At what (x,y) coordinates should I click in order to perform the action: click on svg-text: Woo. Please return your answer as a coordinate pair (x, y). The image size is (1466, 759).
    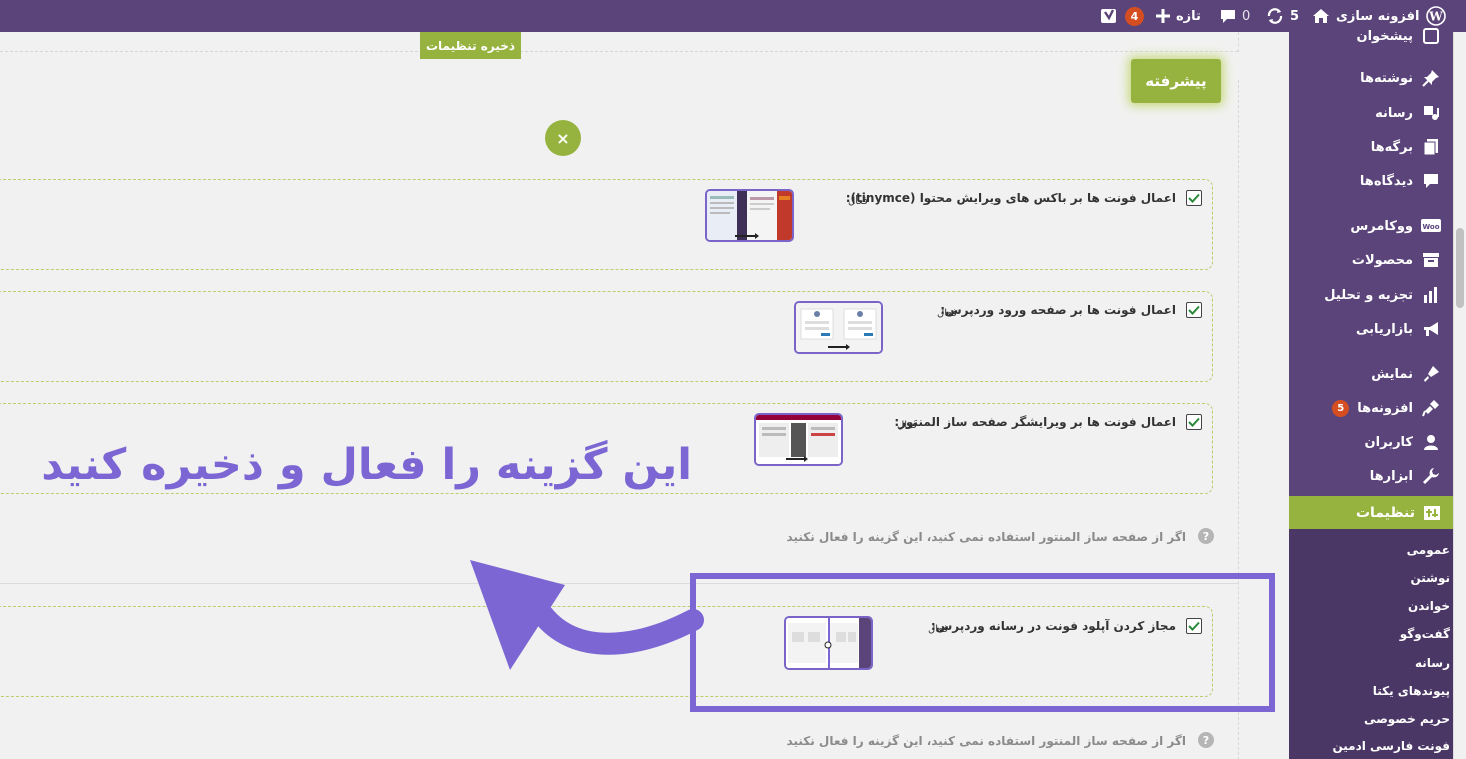
    Looking at the image, I should click on (1430, 227).